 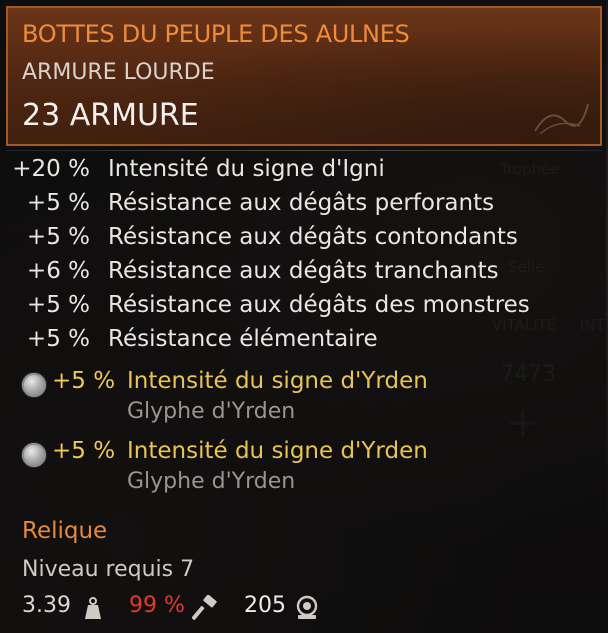 What do you see at coordinates (46, 605) in the screenshot?
I see `weight-value: 3.39` at bounding box center [46, 605].